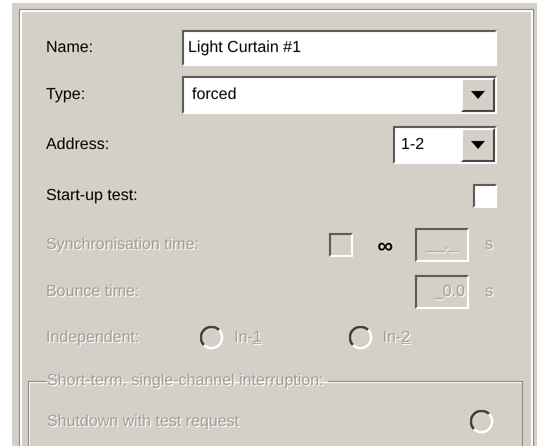 The image size is (537, 446). I want to click on checkbox, so click(485, 196).